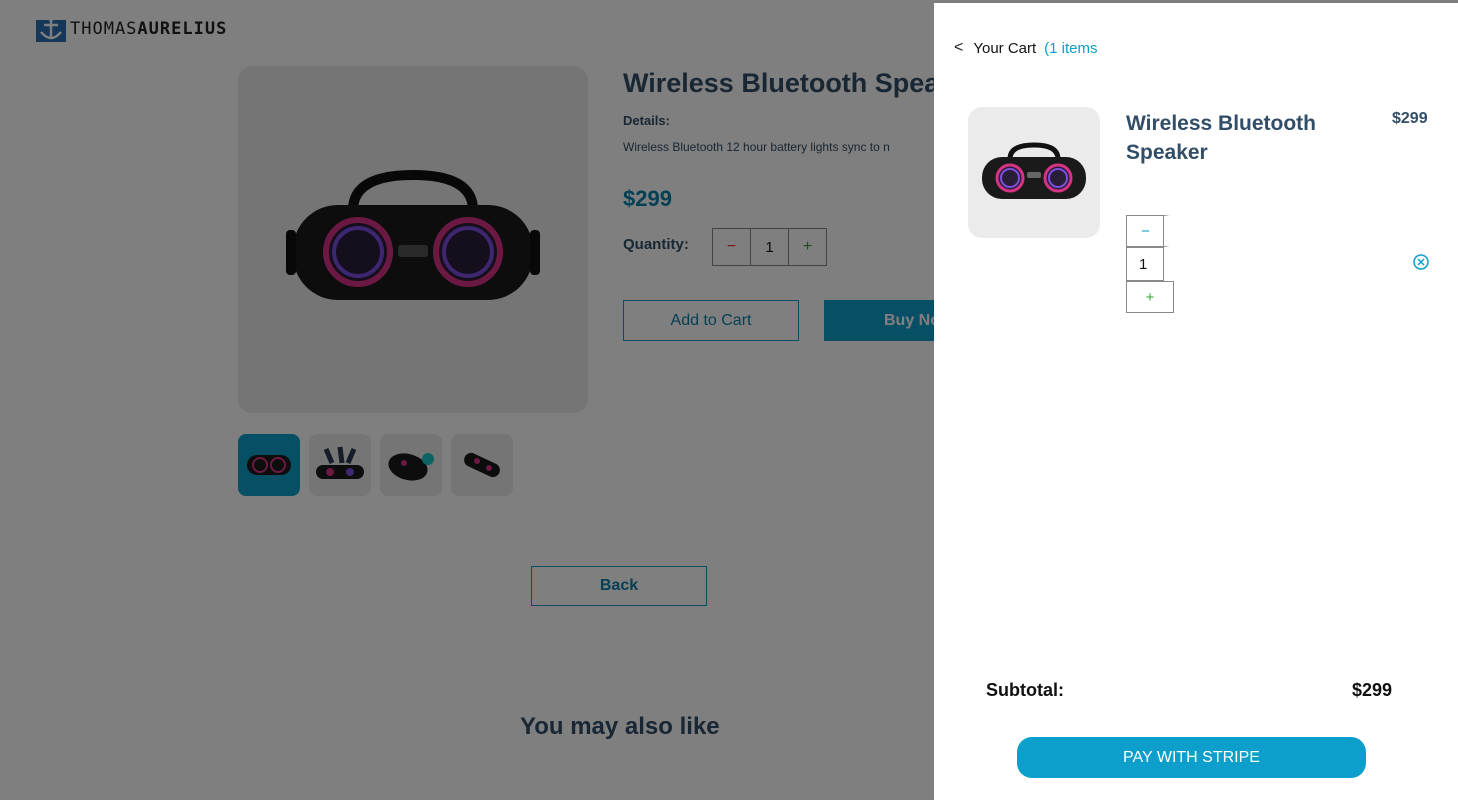 Image resolution: width=1458 pixels, height=800 pixels. I want to click on cart-item-image, so click(1034, 172).